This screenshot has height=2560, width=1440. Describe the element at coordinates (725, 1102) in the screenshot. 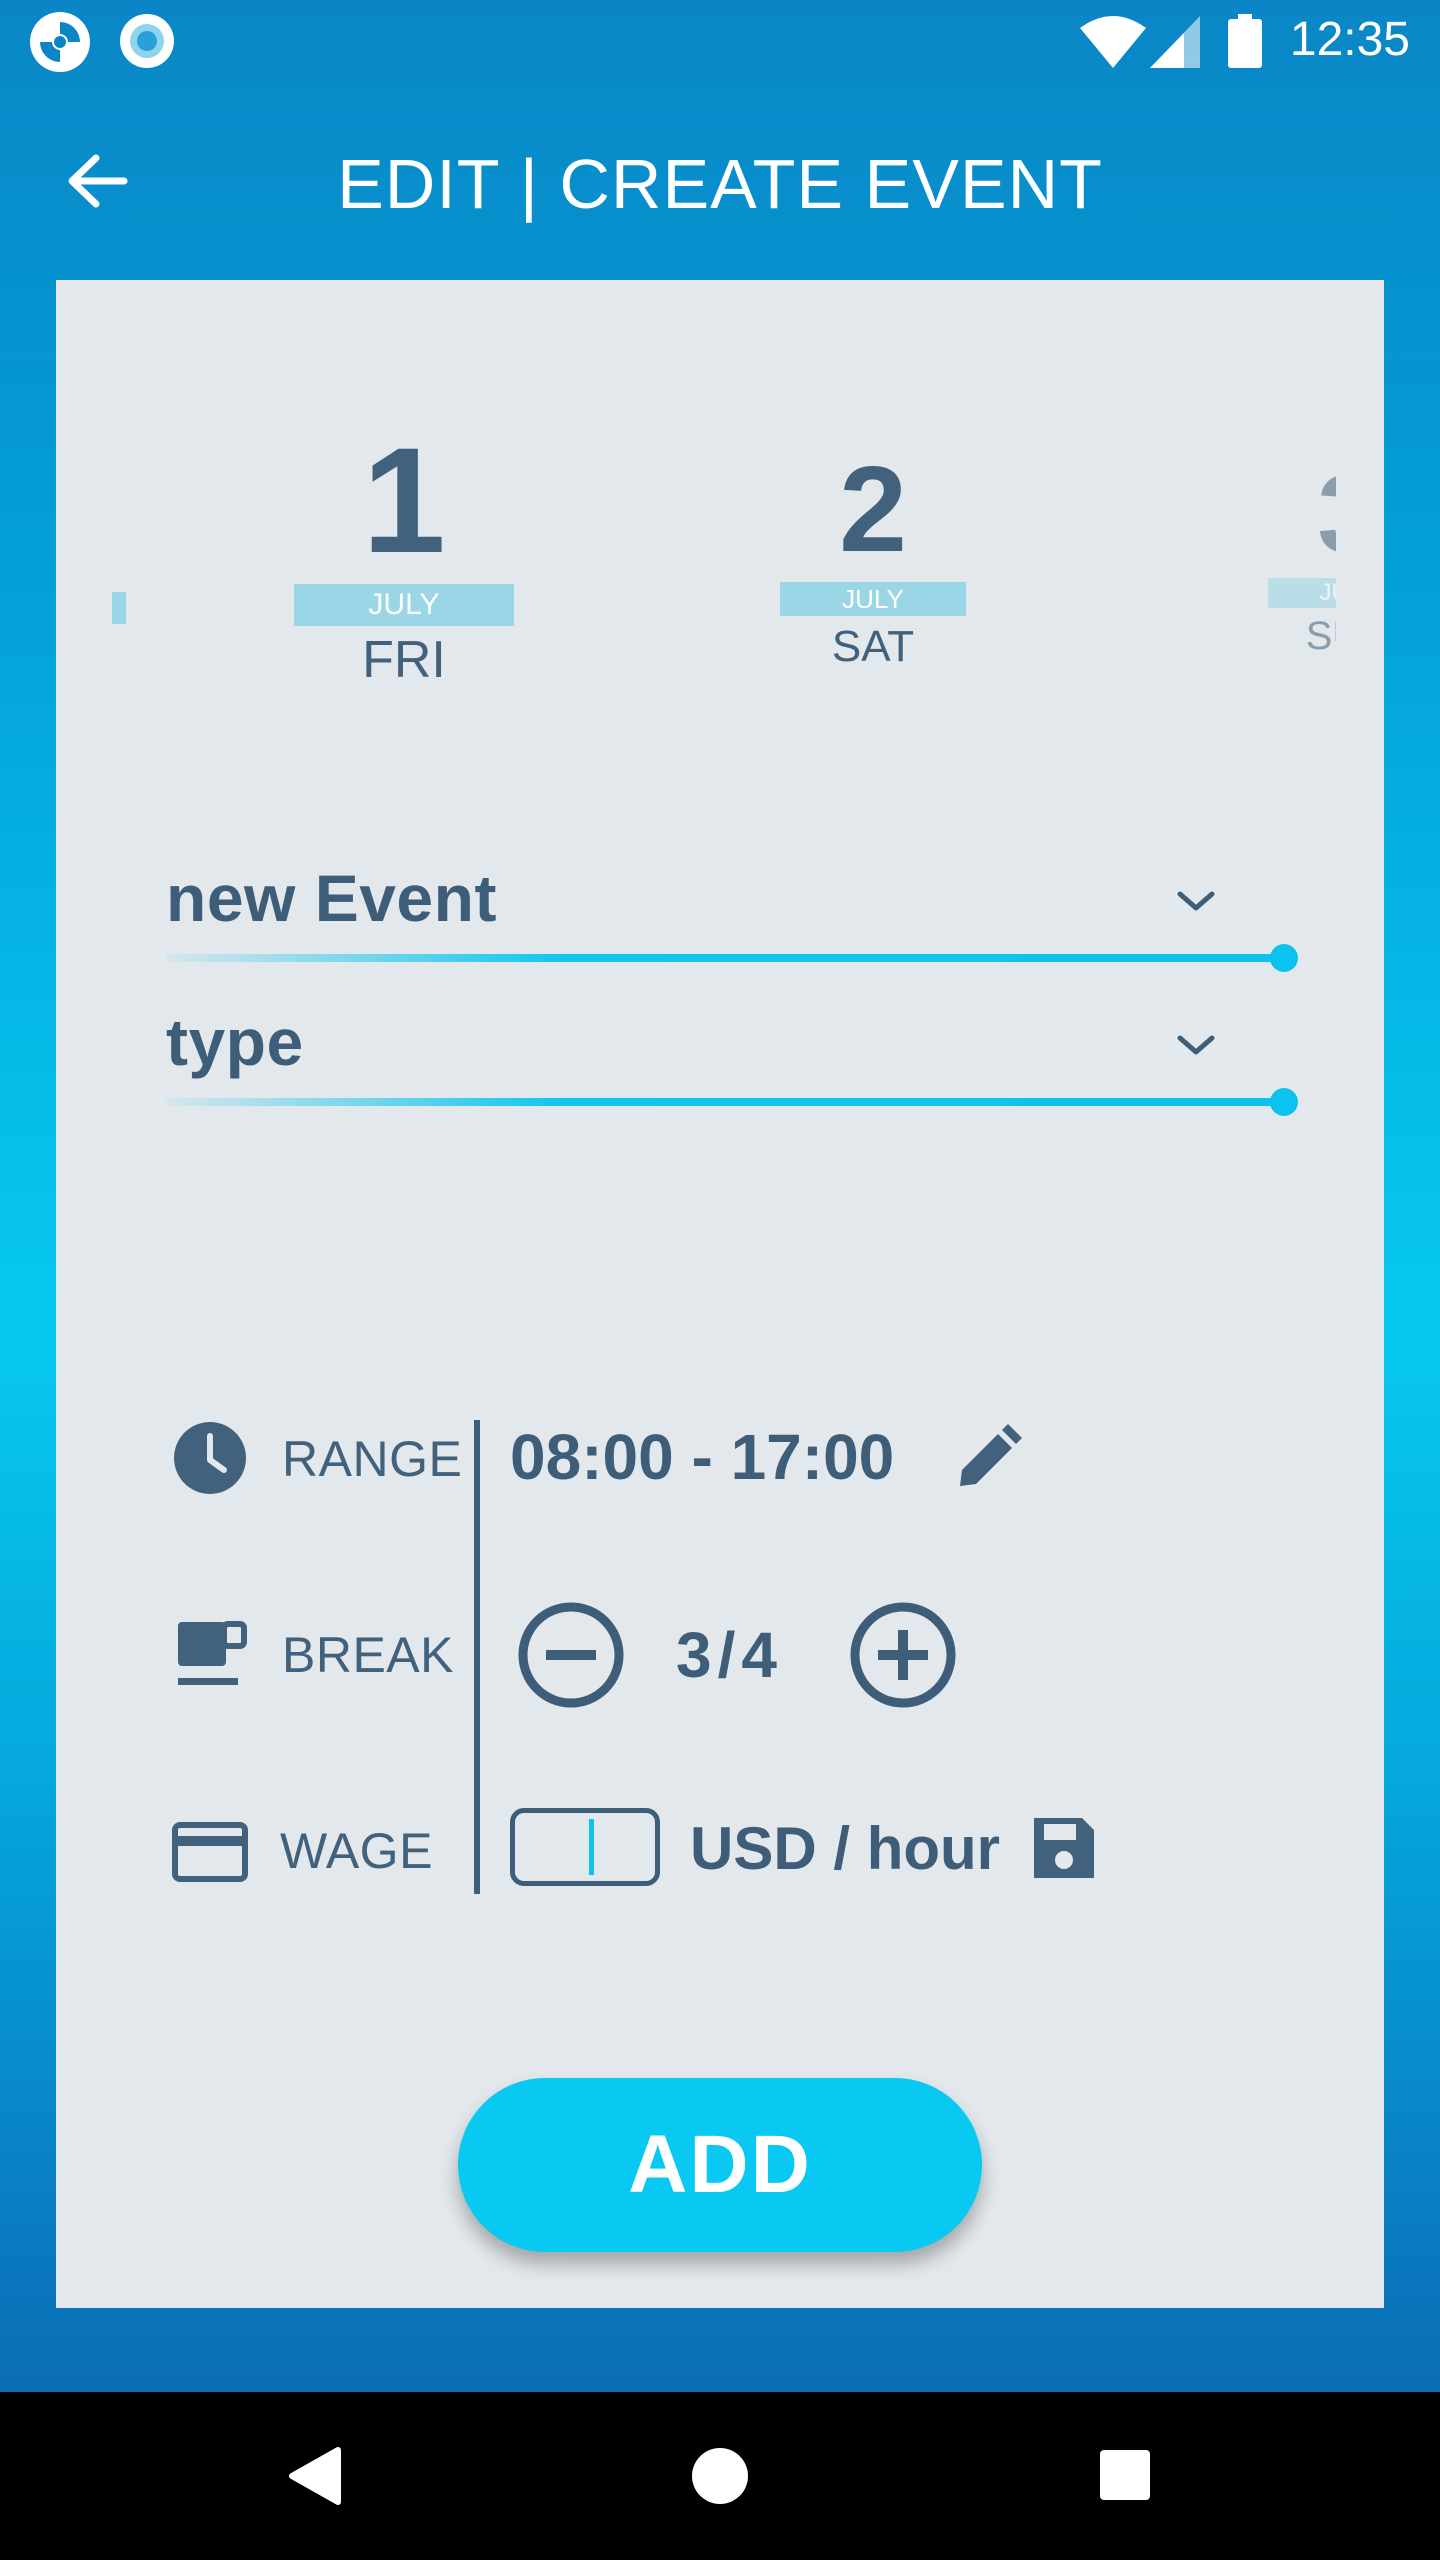

I see `event-type-underline` at that location.